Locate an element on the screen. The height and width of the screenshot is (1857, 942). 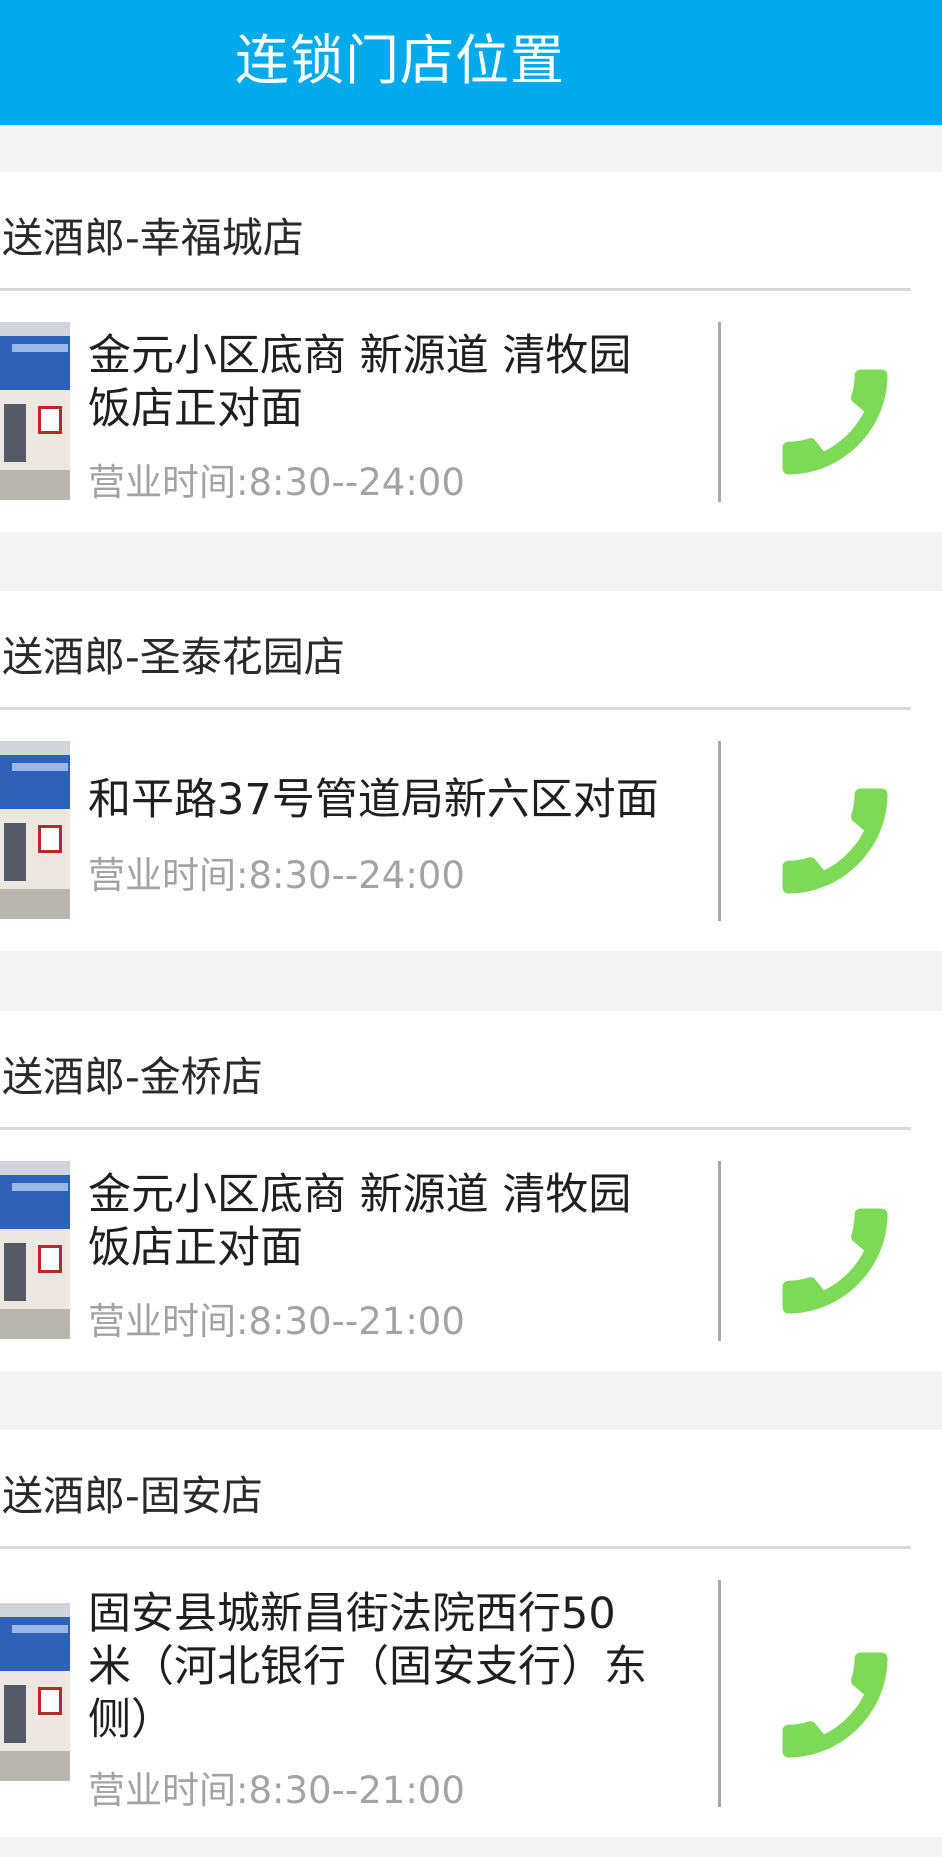
page-title: 连锁门店位置 is located at coordinates (400, 60).